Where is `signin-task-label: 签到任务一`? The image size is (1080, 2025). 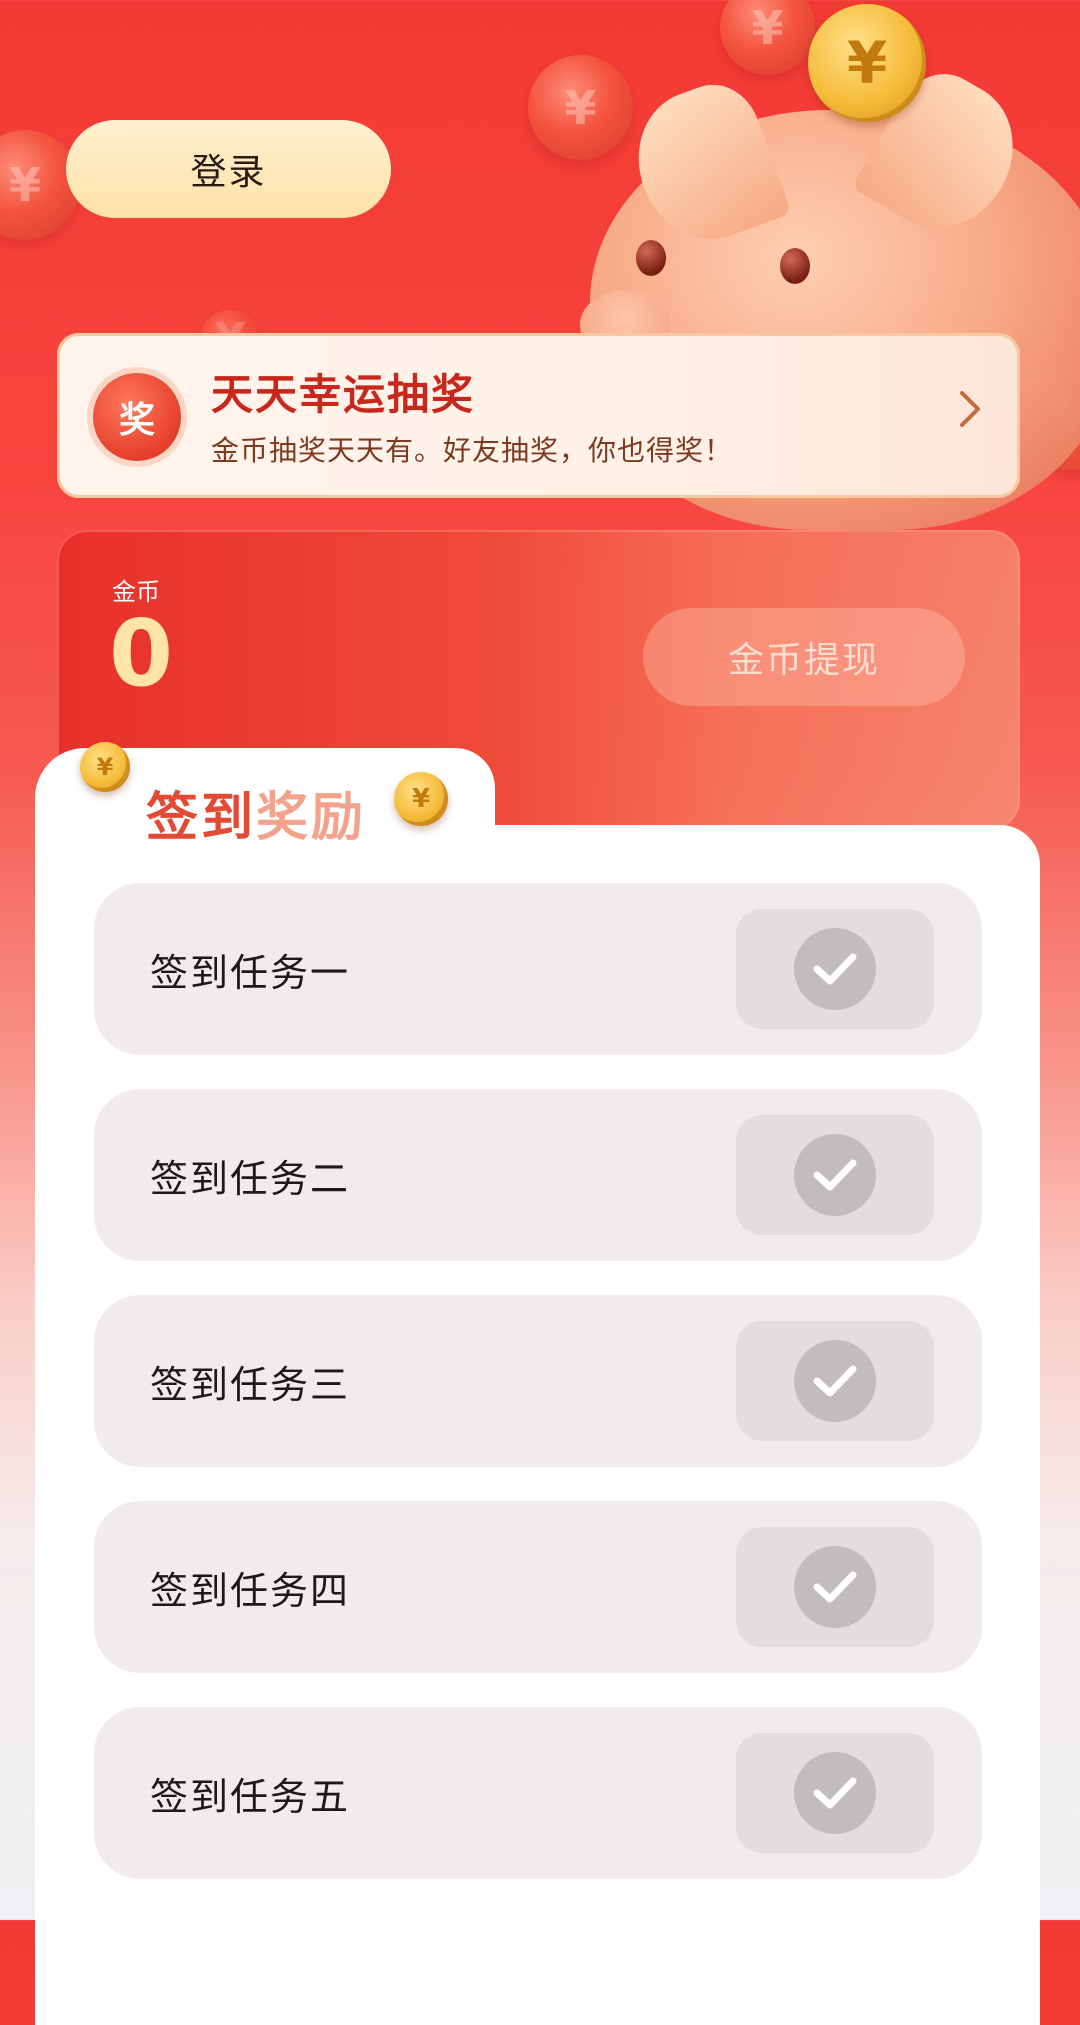
signin-task-label: 签到任务一 is located at coordinates (250, 972).